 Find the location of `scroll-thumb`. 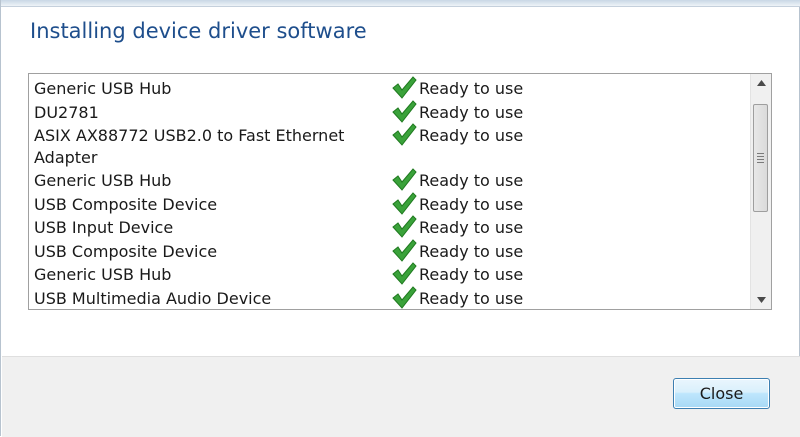

scroll-thumb is located at coordinates (760, 158).